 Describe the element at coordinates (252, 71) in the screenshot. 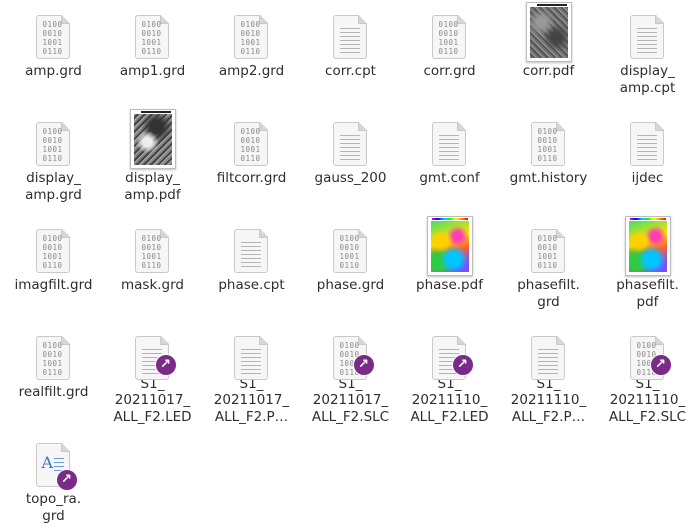

I see `file-name-label: amp2.grd` at that location.